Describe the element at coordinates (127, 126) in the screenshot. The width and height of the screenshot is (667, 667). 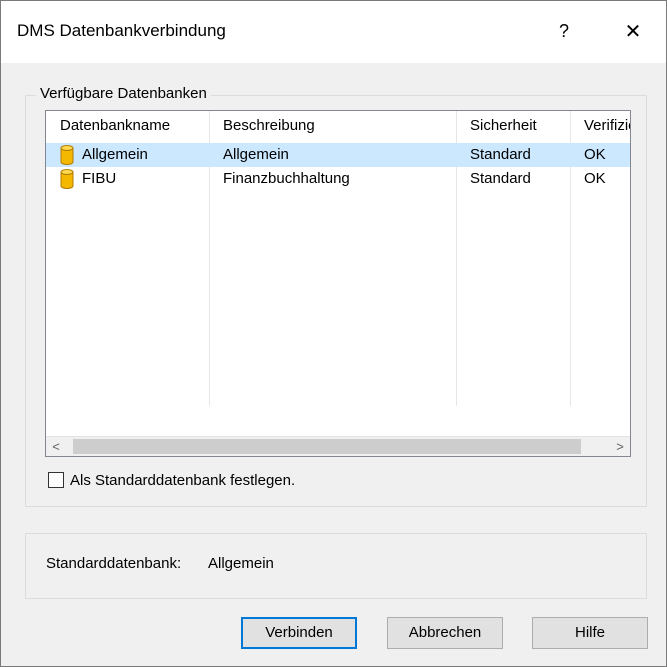
I see `column-header-name: Datenbankname` at that location.